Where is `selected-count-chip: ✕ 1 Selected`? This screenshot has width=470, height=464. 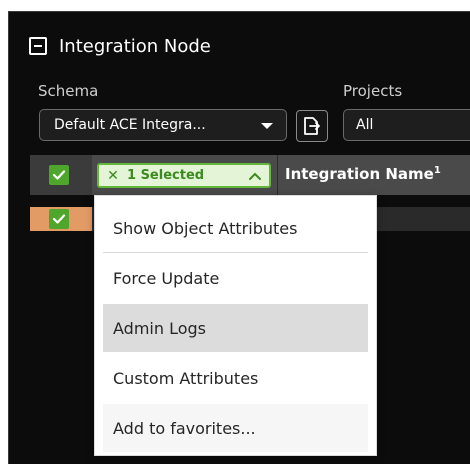 selected-count-chip: ✕ 1 Selected is located at coordinates (184, 175).